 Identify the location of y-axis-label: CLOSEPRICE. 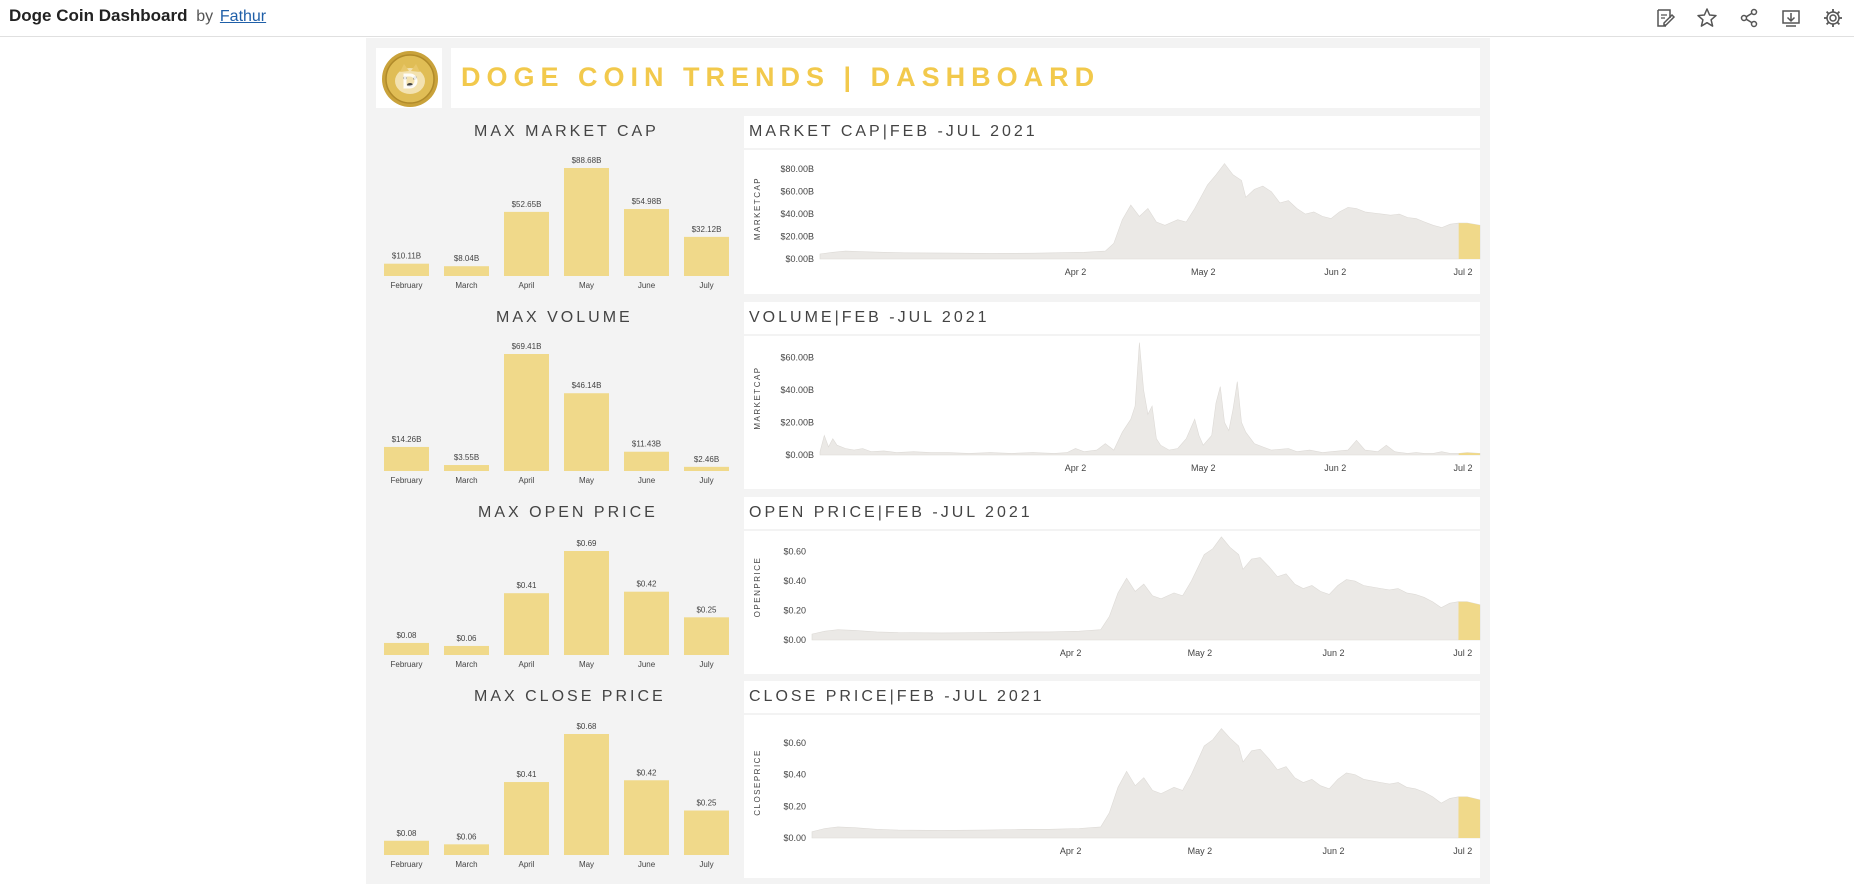
(757, 782).